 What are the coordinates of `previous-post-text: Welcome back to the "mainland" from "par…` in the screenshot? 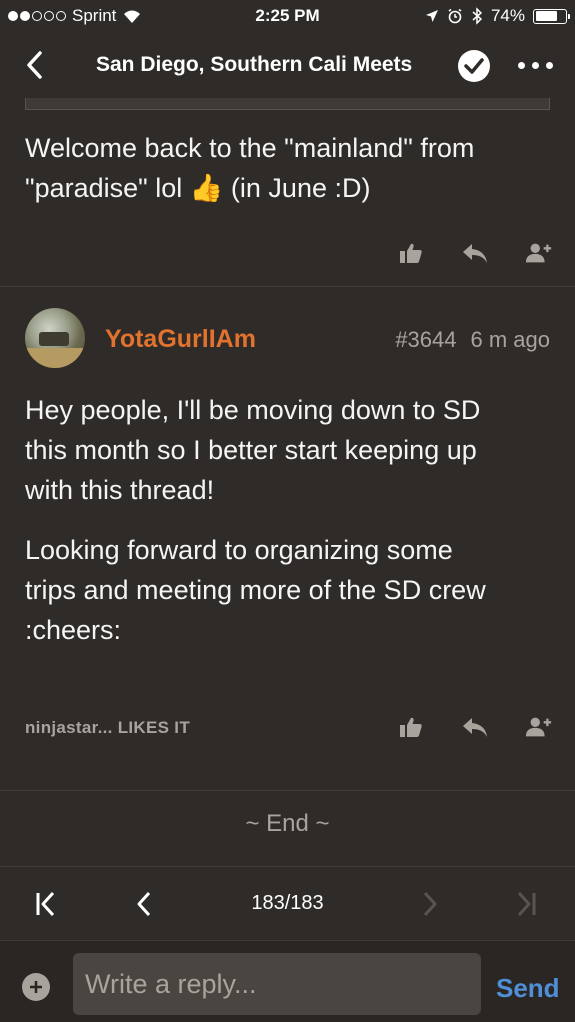 It's located at (287, 168).